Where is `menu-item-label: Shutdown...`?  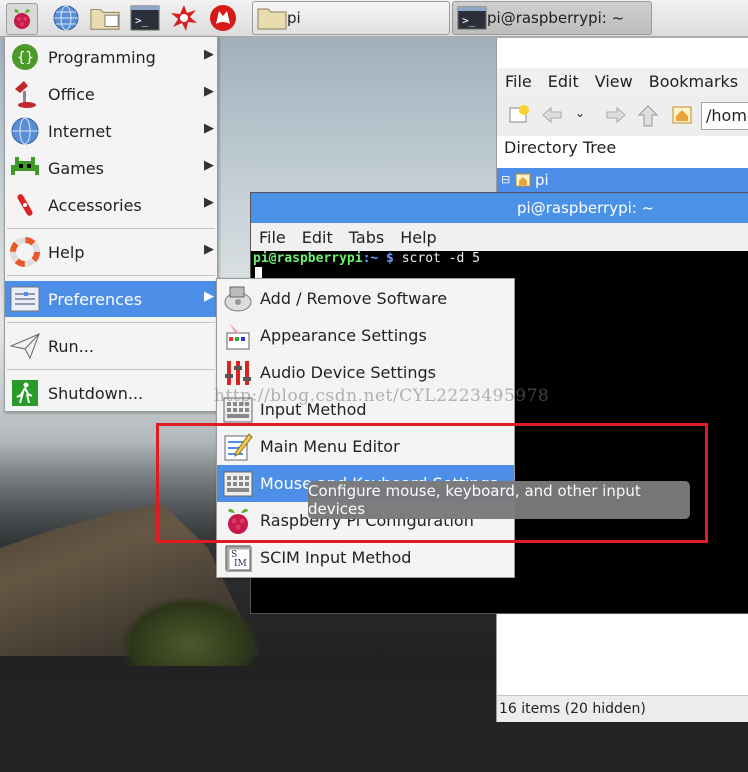
menu-item-label: Shutdown... is located at coordinates (96, 393).